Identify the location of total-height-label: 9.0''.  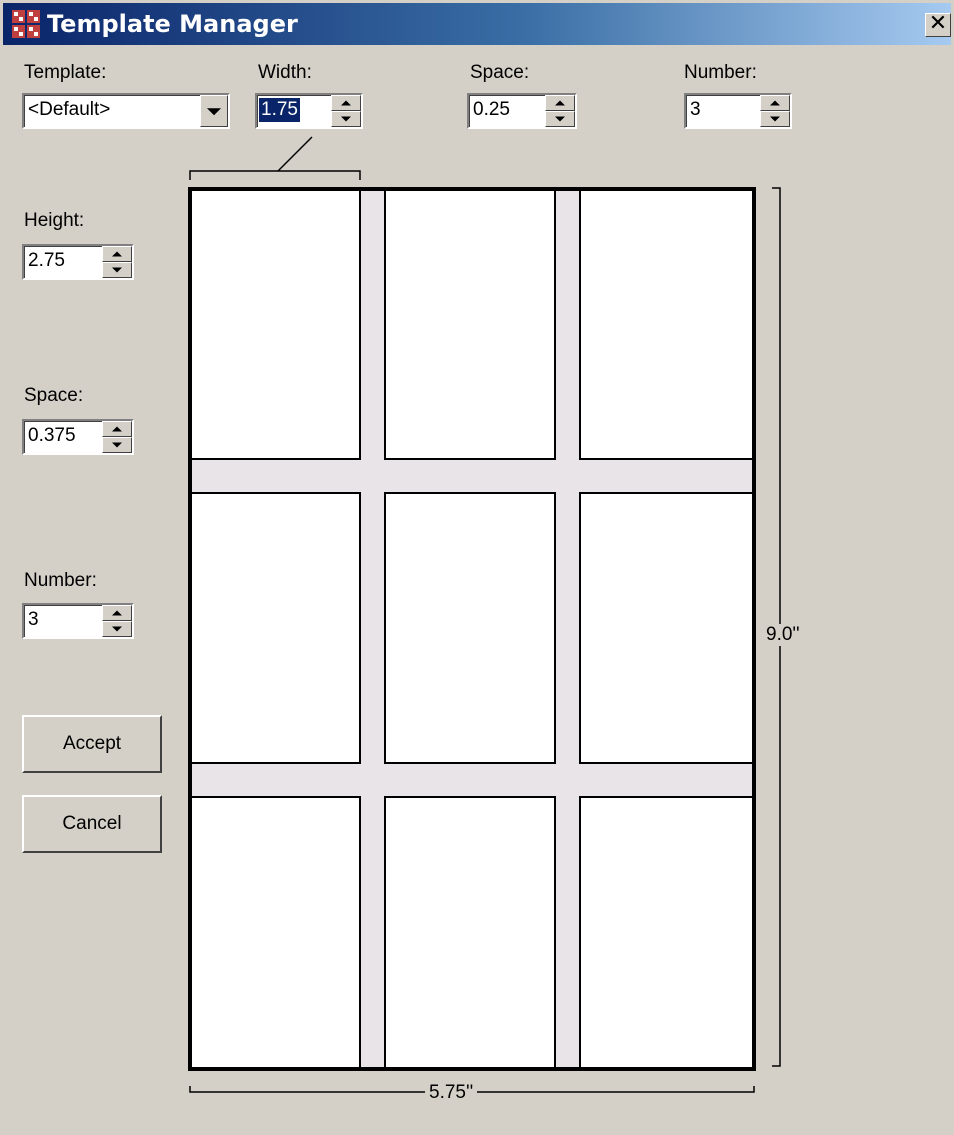
(783, 635).